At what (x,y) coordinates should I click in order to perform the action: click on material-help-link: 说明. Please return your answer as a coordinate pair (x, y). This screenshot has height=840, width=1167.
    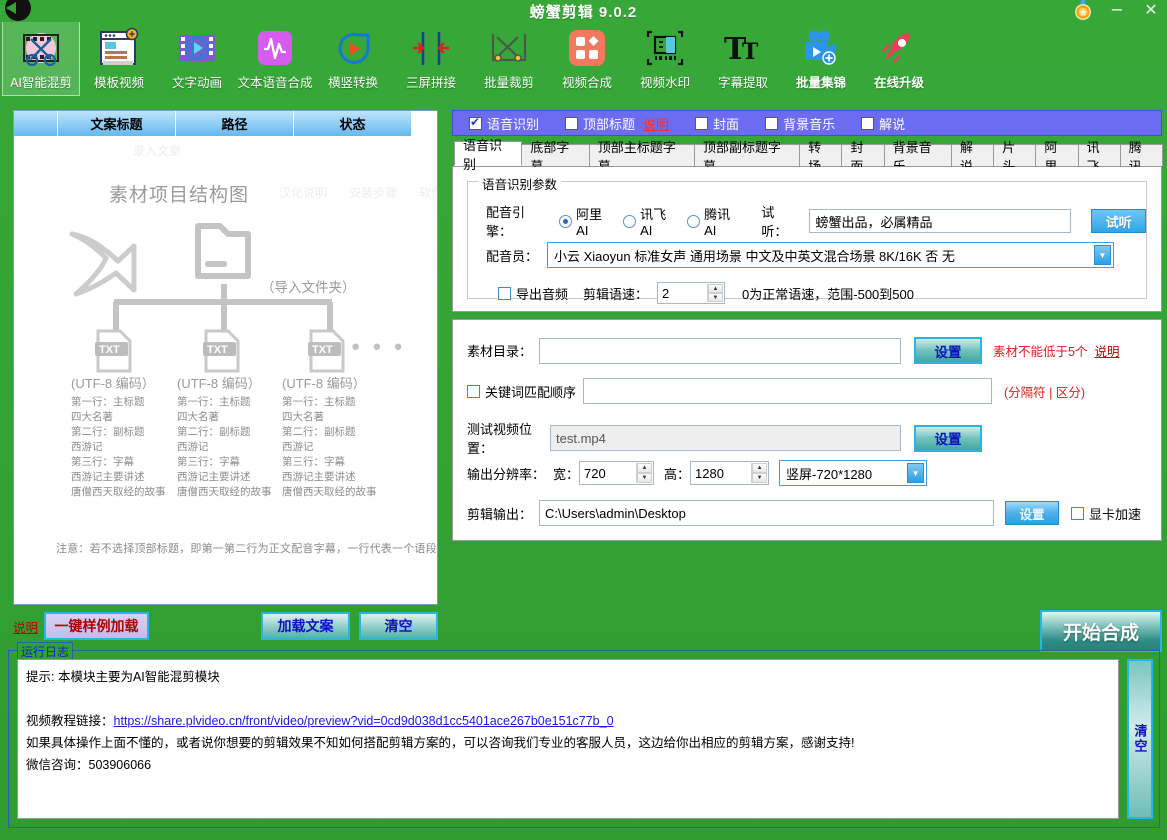
    Looking at the image, I should click on (1106, 350).